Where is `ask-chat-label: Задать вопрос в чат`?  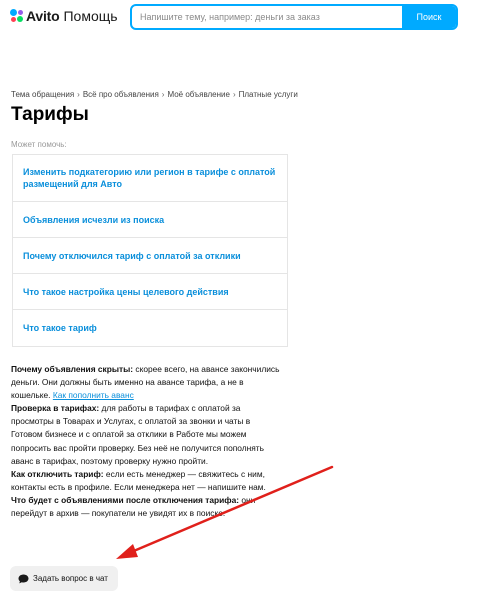
ask-chat-label: Задать вопрос в чат is located at coordinates (70, 578).